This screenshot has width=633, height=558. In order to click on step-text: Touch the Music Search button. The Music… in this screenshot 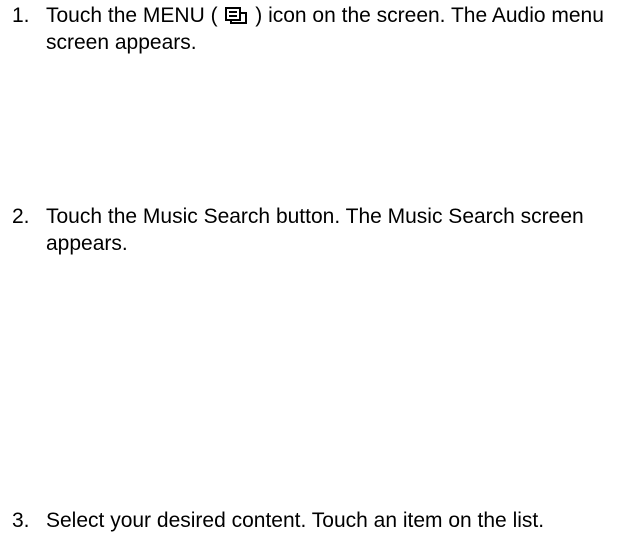, I will do `click(315, 230)`.